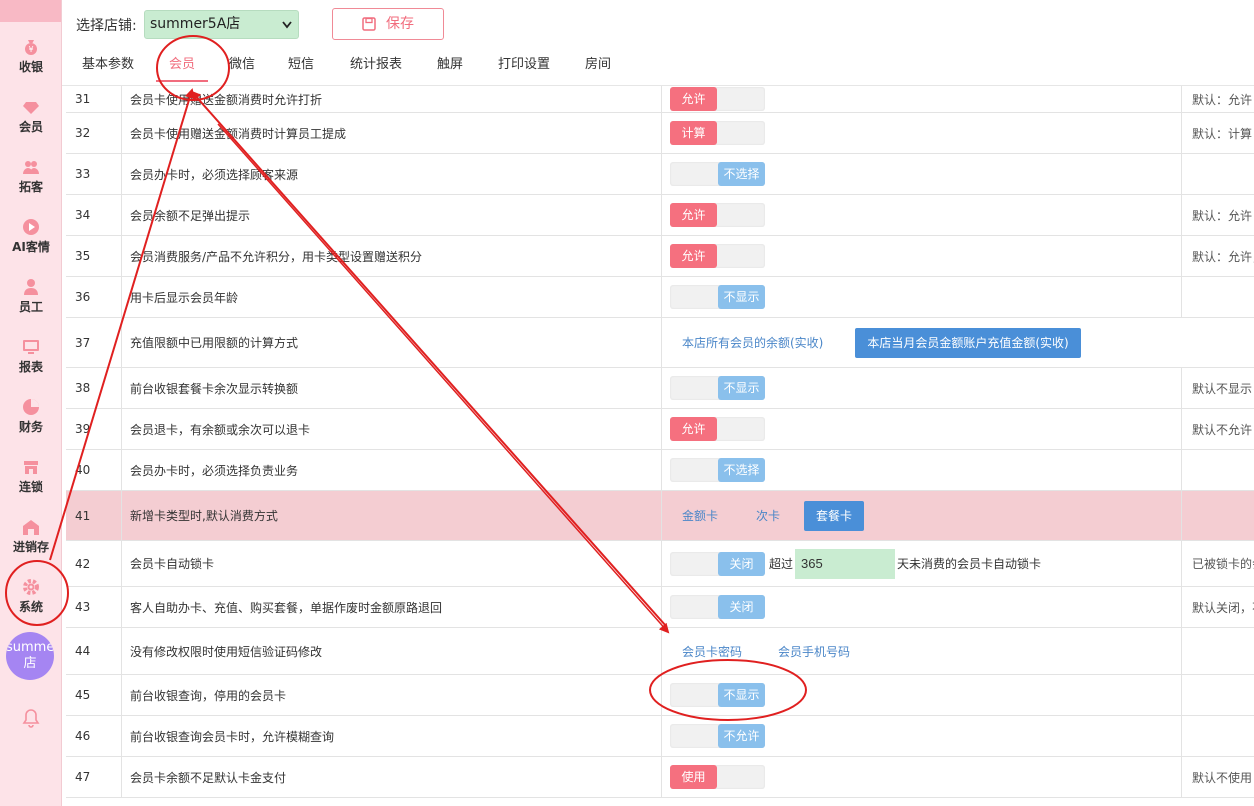 This screenshot has width=1254, height=806. Describe the element at coordinates (1222, 133) in the screenshot. I see `row-default: 默认：计算` at that location.